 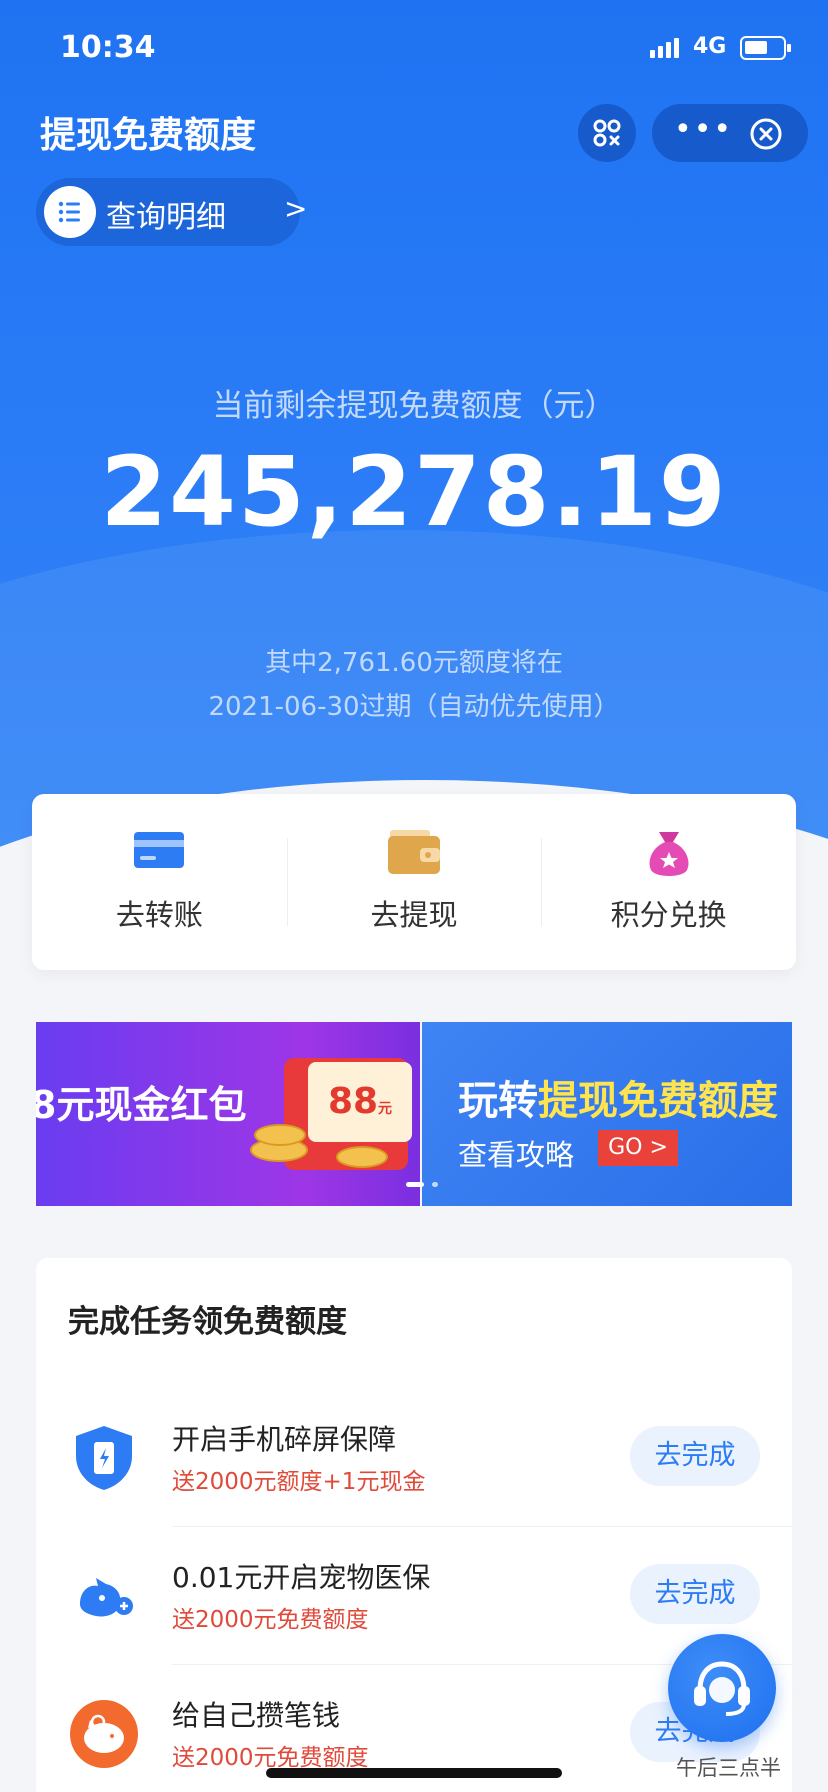 I want to click on close-button, so click(x=766, y=136).